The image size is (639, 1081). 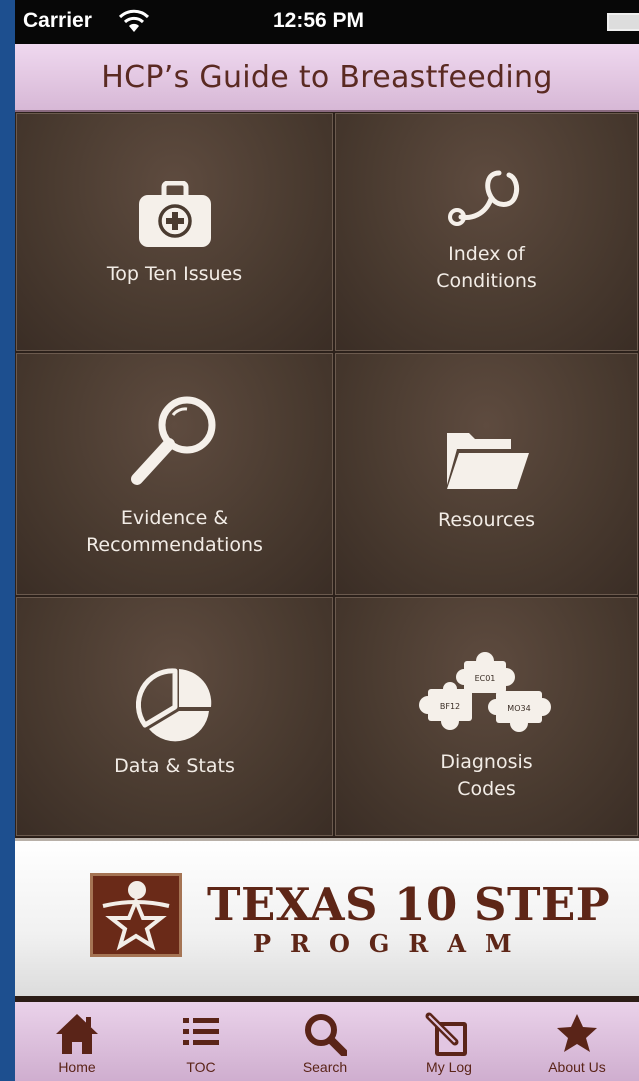 What do you see at coordinates (449, 1067) in the screenshot?
I see `tab-label: My Log` at bounding box center [449, 1067].